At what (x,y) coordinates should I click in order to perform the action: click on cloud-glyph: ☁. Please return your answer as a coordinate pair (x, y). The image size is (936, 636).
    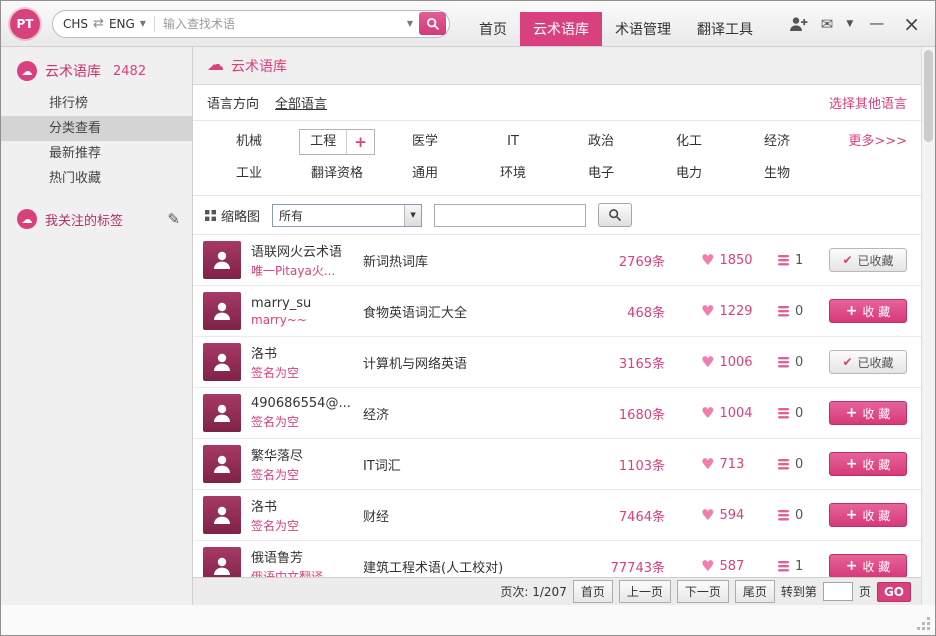
    Looking at the image, I should click on (27, 71).